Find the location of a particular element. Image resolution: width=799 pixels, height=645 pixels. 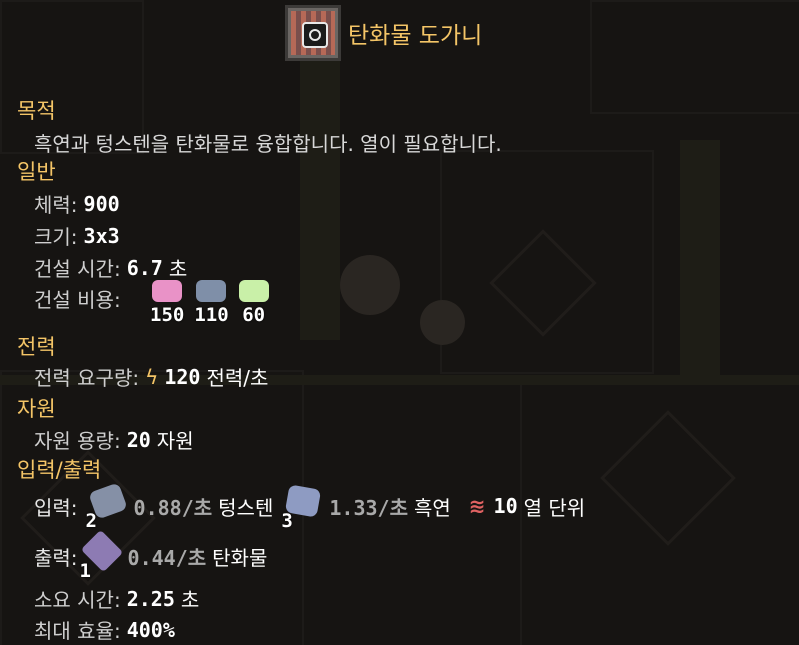

input-label: 입력: is located at coordinates (56, 507).